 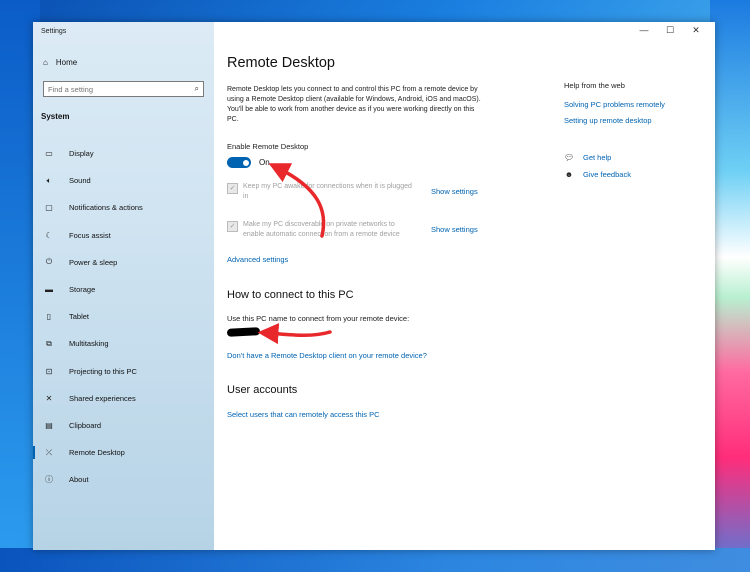 I want to click on home-label: Home, so click(x=66, y=62).